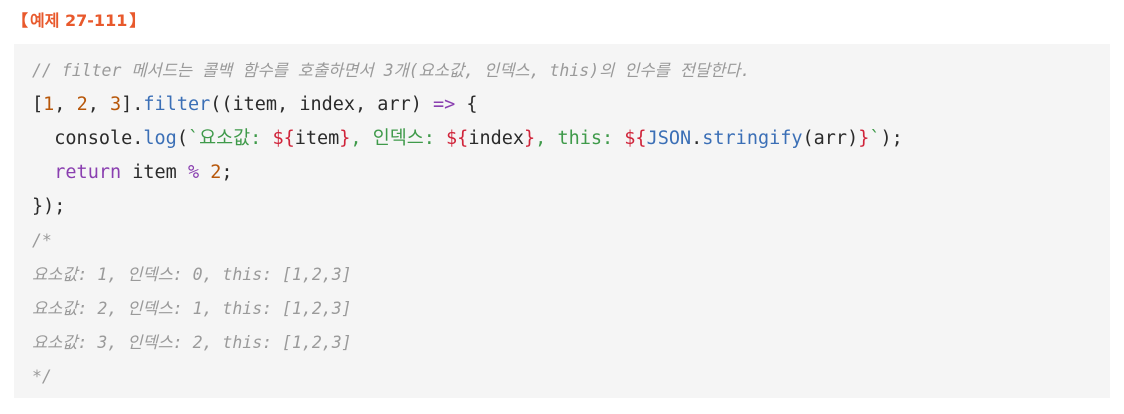 The width and height of the screenshot is (1124, 414). Describe the element at coordinates (38, 104) in the screenshot. I see `code-token: [` at that location.